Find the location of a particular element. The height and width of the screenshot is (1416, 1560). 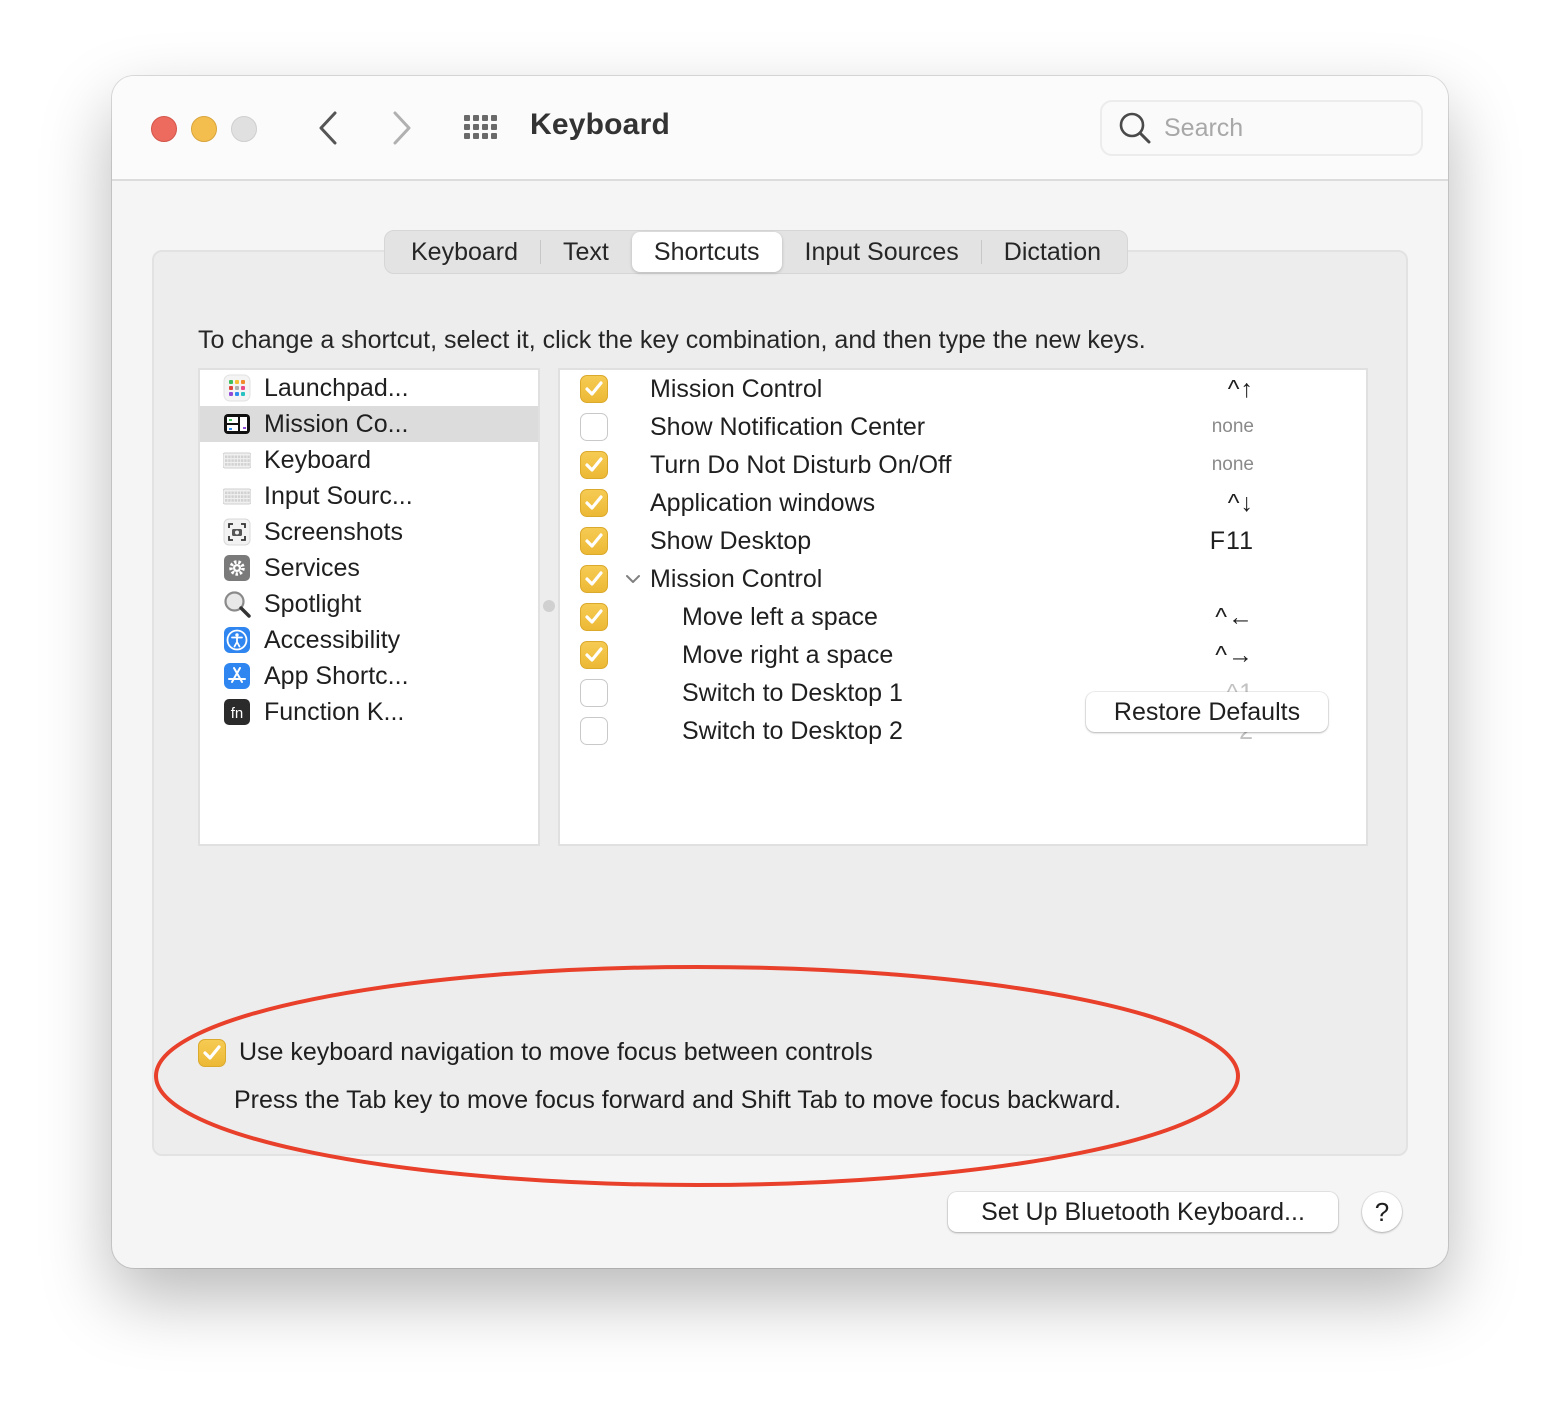

category-item: Spotlight is located at coordinates (369, 604).